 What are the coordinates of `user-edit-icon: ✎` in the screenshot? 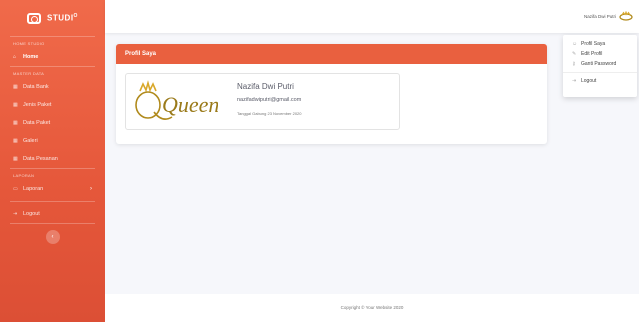 It's located at (574, 54).